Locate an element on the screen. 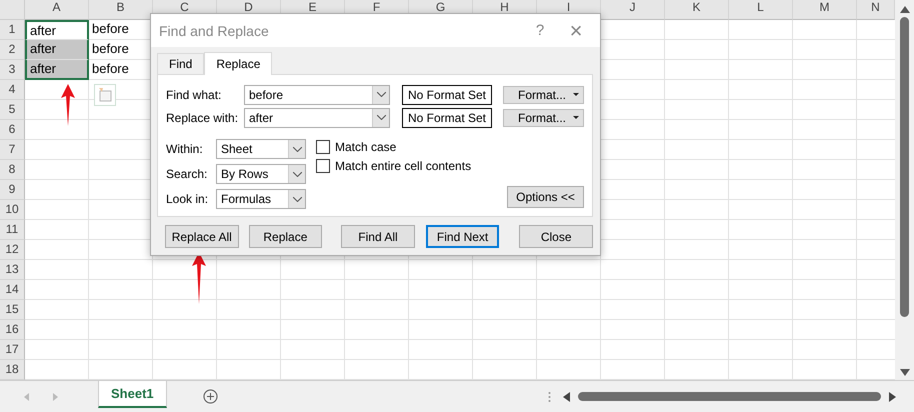  row-header: 3 is located at coordinates (12, 70).